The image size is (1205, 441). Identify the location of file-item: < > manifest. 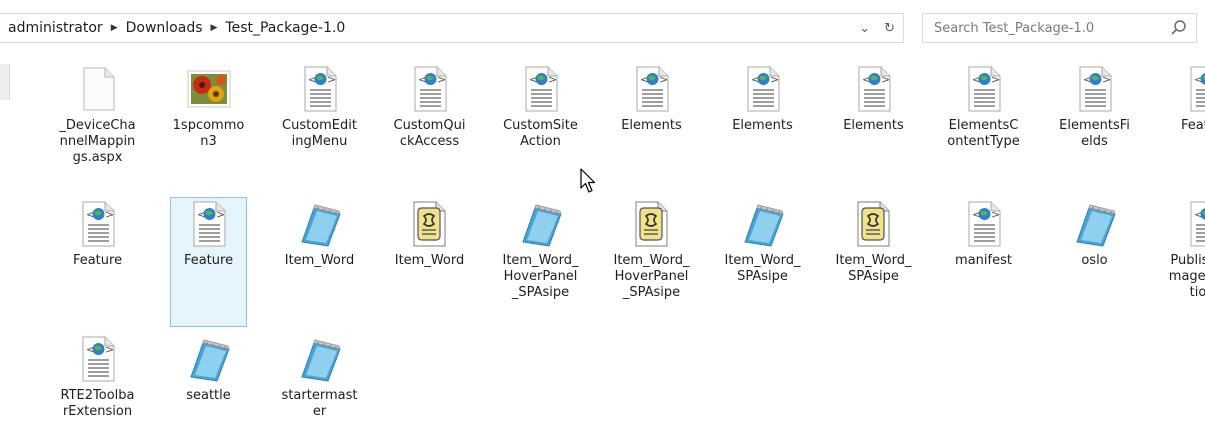
(983, 262).